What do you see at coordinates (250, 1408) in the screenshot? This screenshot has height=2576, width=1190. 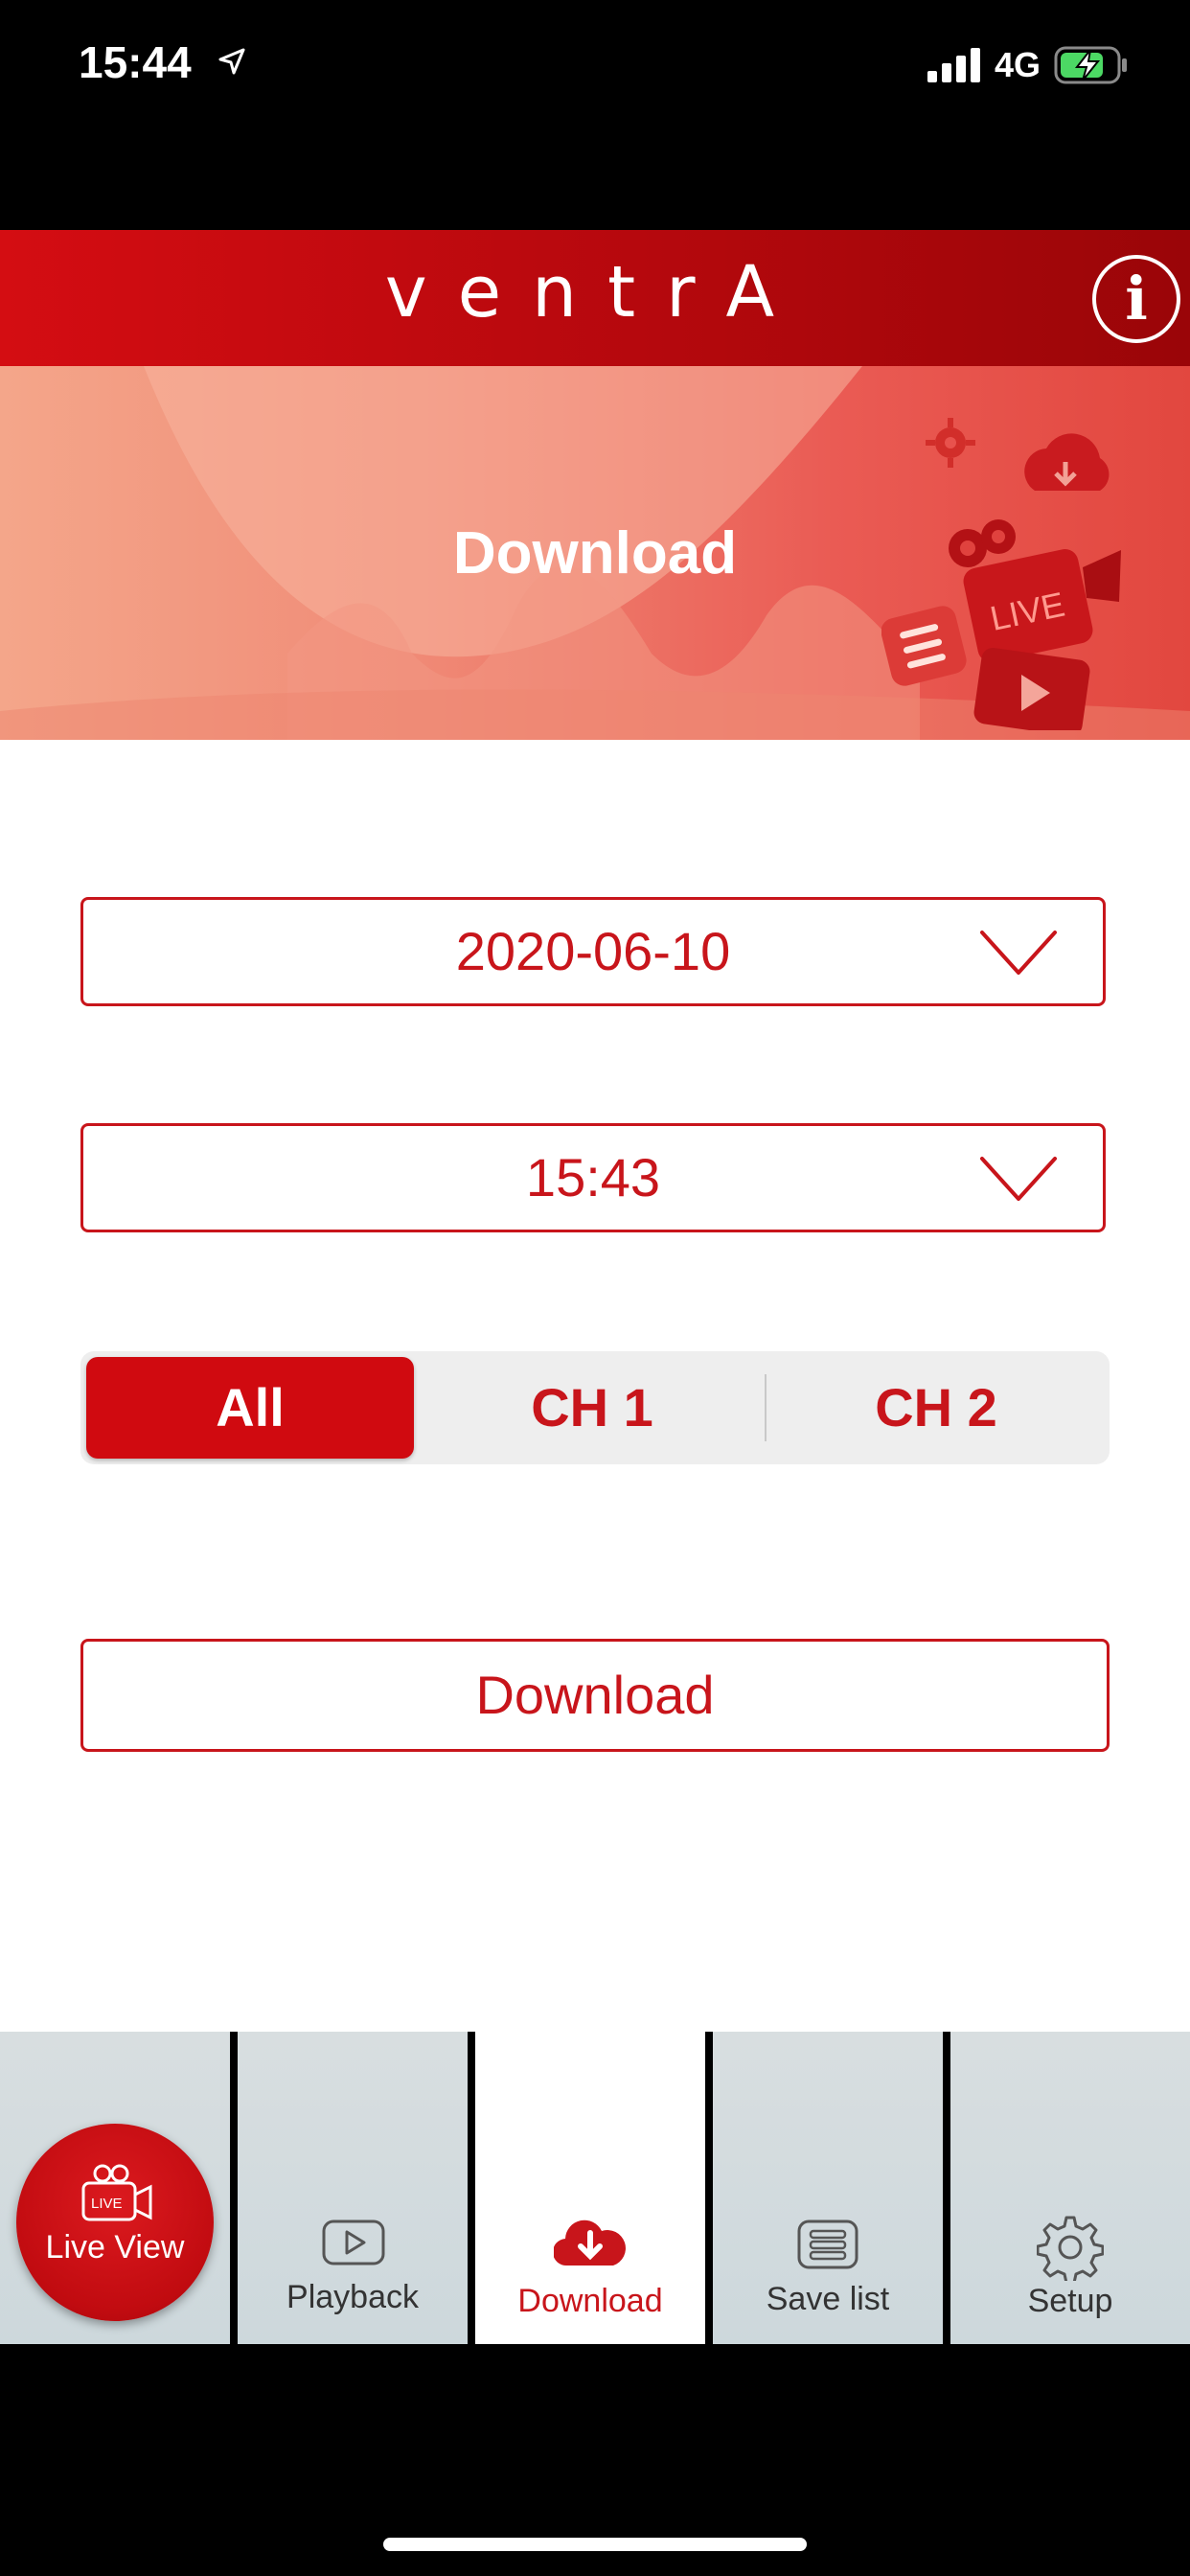 I see `channel-segment-all: All` at bounding box center [250, 1408].